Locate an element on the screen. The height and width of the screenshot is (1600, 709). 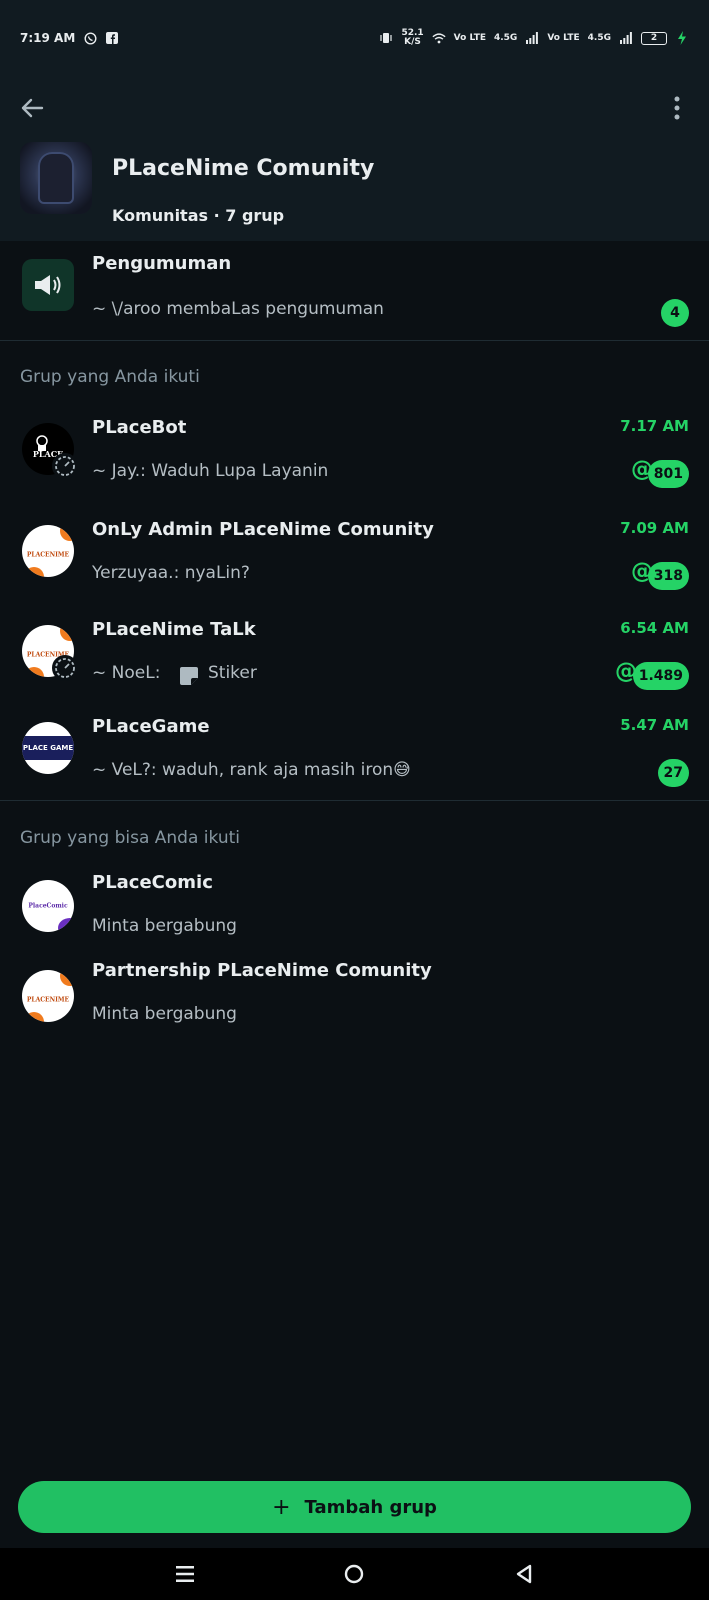
battery-level: 2 is located at coordinates (654, 37).